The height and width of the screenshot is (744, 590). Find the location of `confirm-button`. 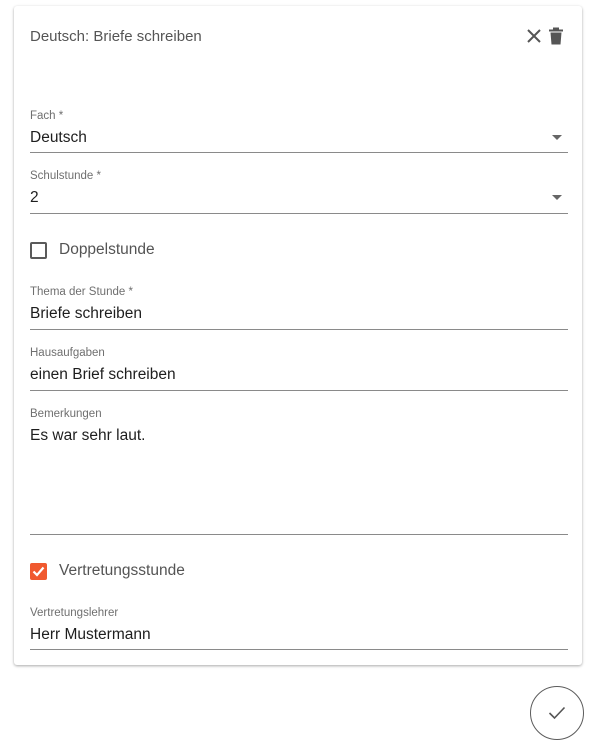

confirm-button is located at coordinates (557, 713).